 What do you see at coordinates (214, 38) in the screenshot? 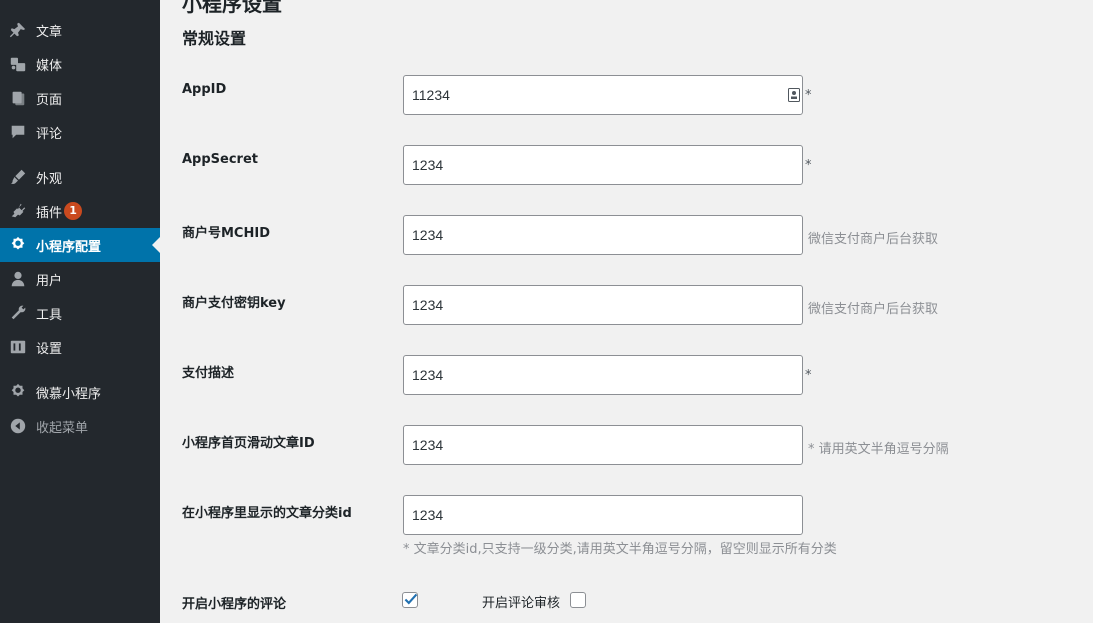
I see `section-title: 常规设置` at bounding box center [214, 38].